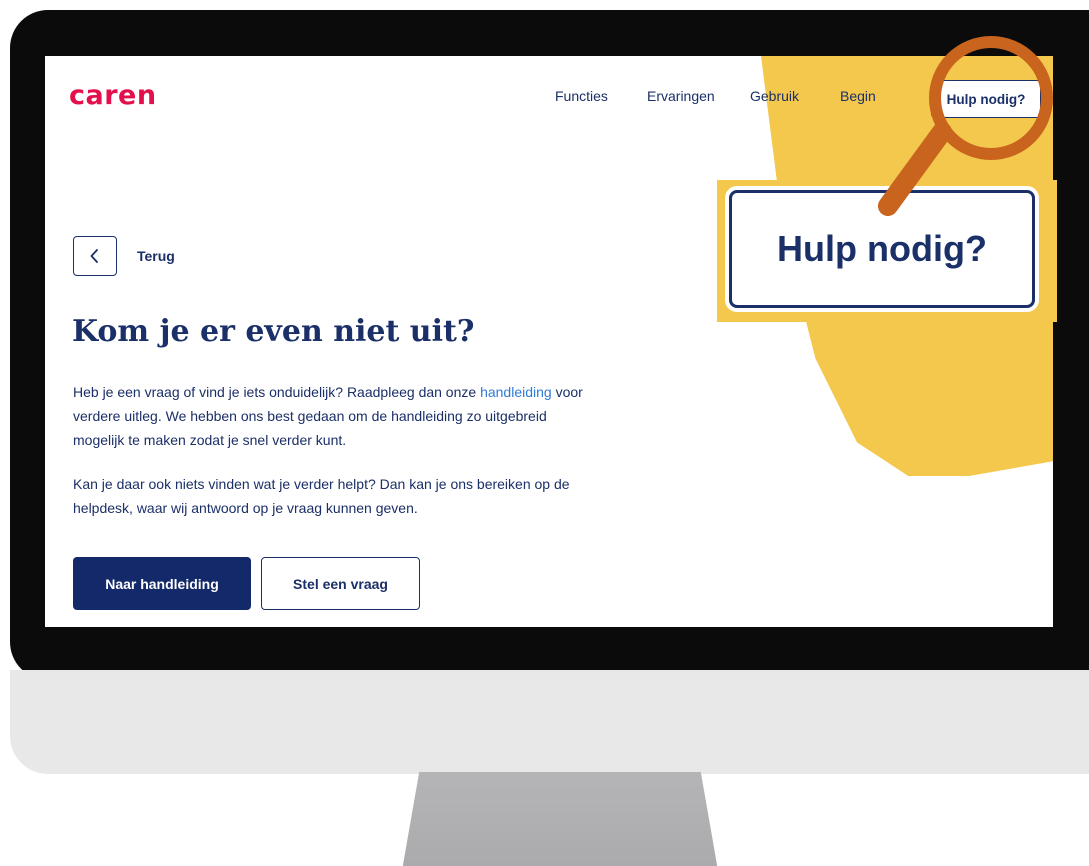 This screenshot has width=1089, height=866. What do you see at coordinates (774, 96) in the screenshot?
I see `nav-item-gebruik: Gebruik` at bounding box center [774, 96].